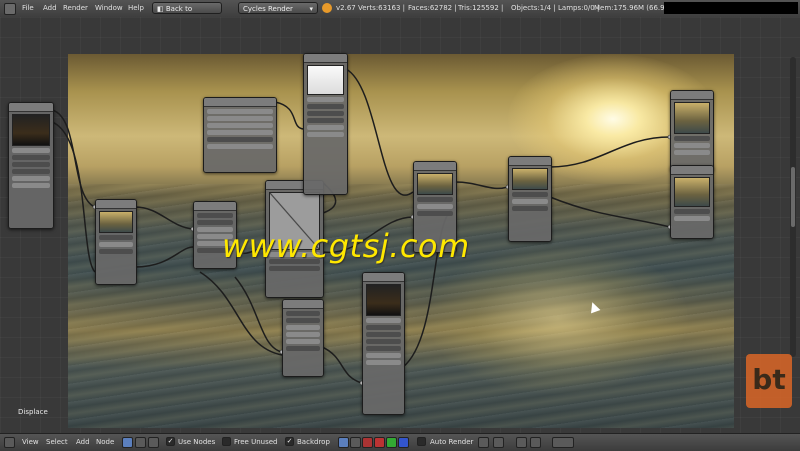 The width and height of the screenshot is (800, 451). What do you see at coordinates (187, 13) in the screenshot?
I see `back-to-previous-button: ◧ Back to Previous` at bounding box center [187, 13].